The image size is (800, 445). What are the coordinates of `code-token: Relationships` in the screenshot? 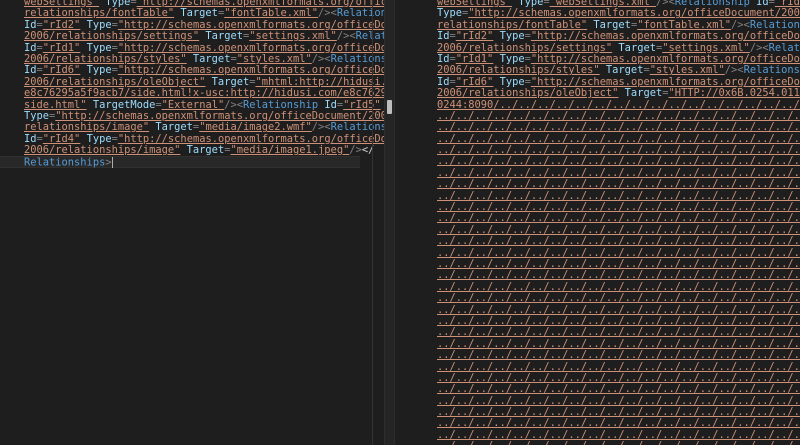 It's located at (65, 162).